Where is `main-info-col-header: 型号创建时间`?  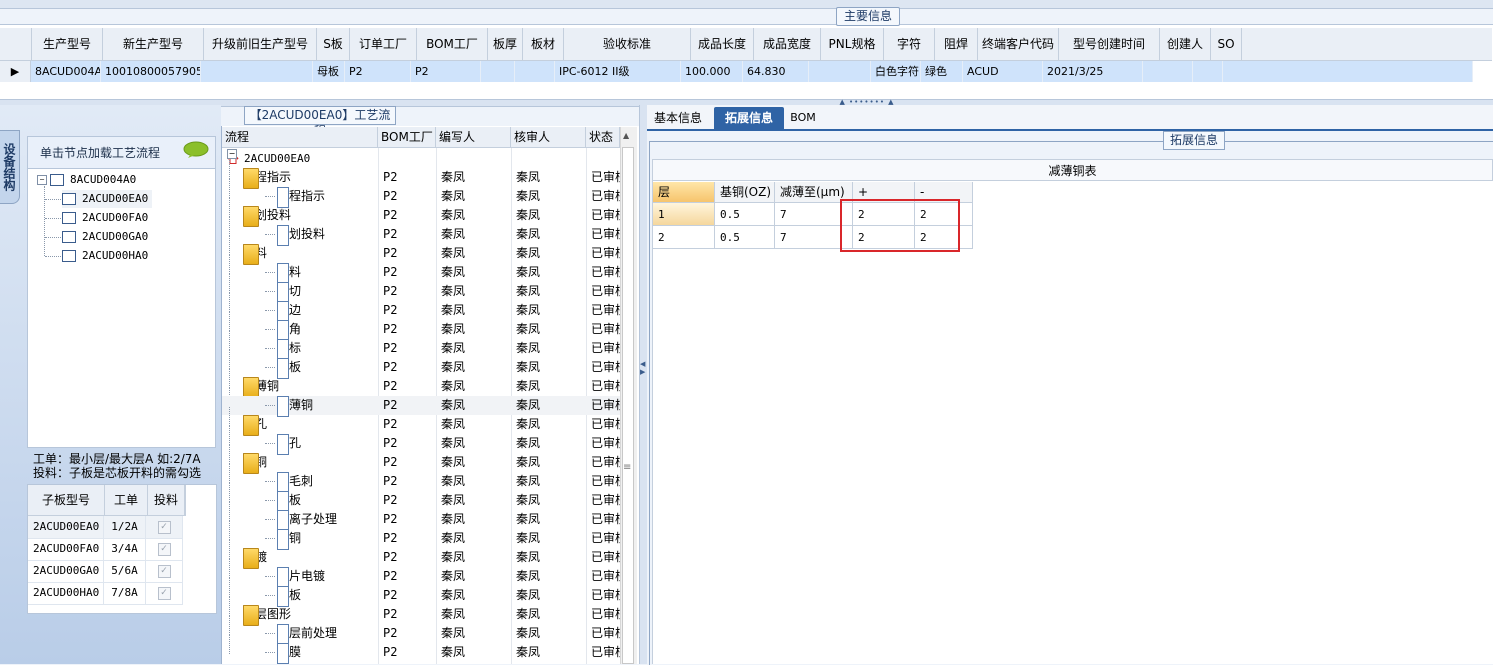 main-info-col-header: 型号创建时间 is located at coordinates (1109, 44).